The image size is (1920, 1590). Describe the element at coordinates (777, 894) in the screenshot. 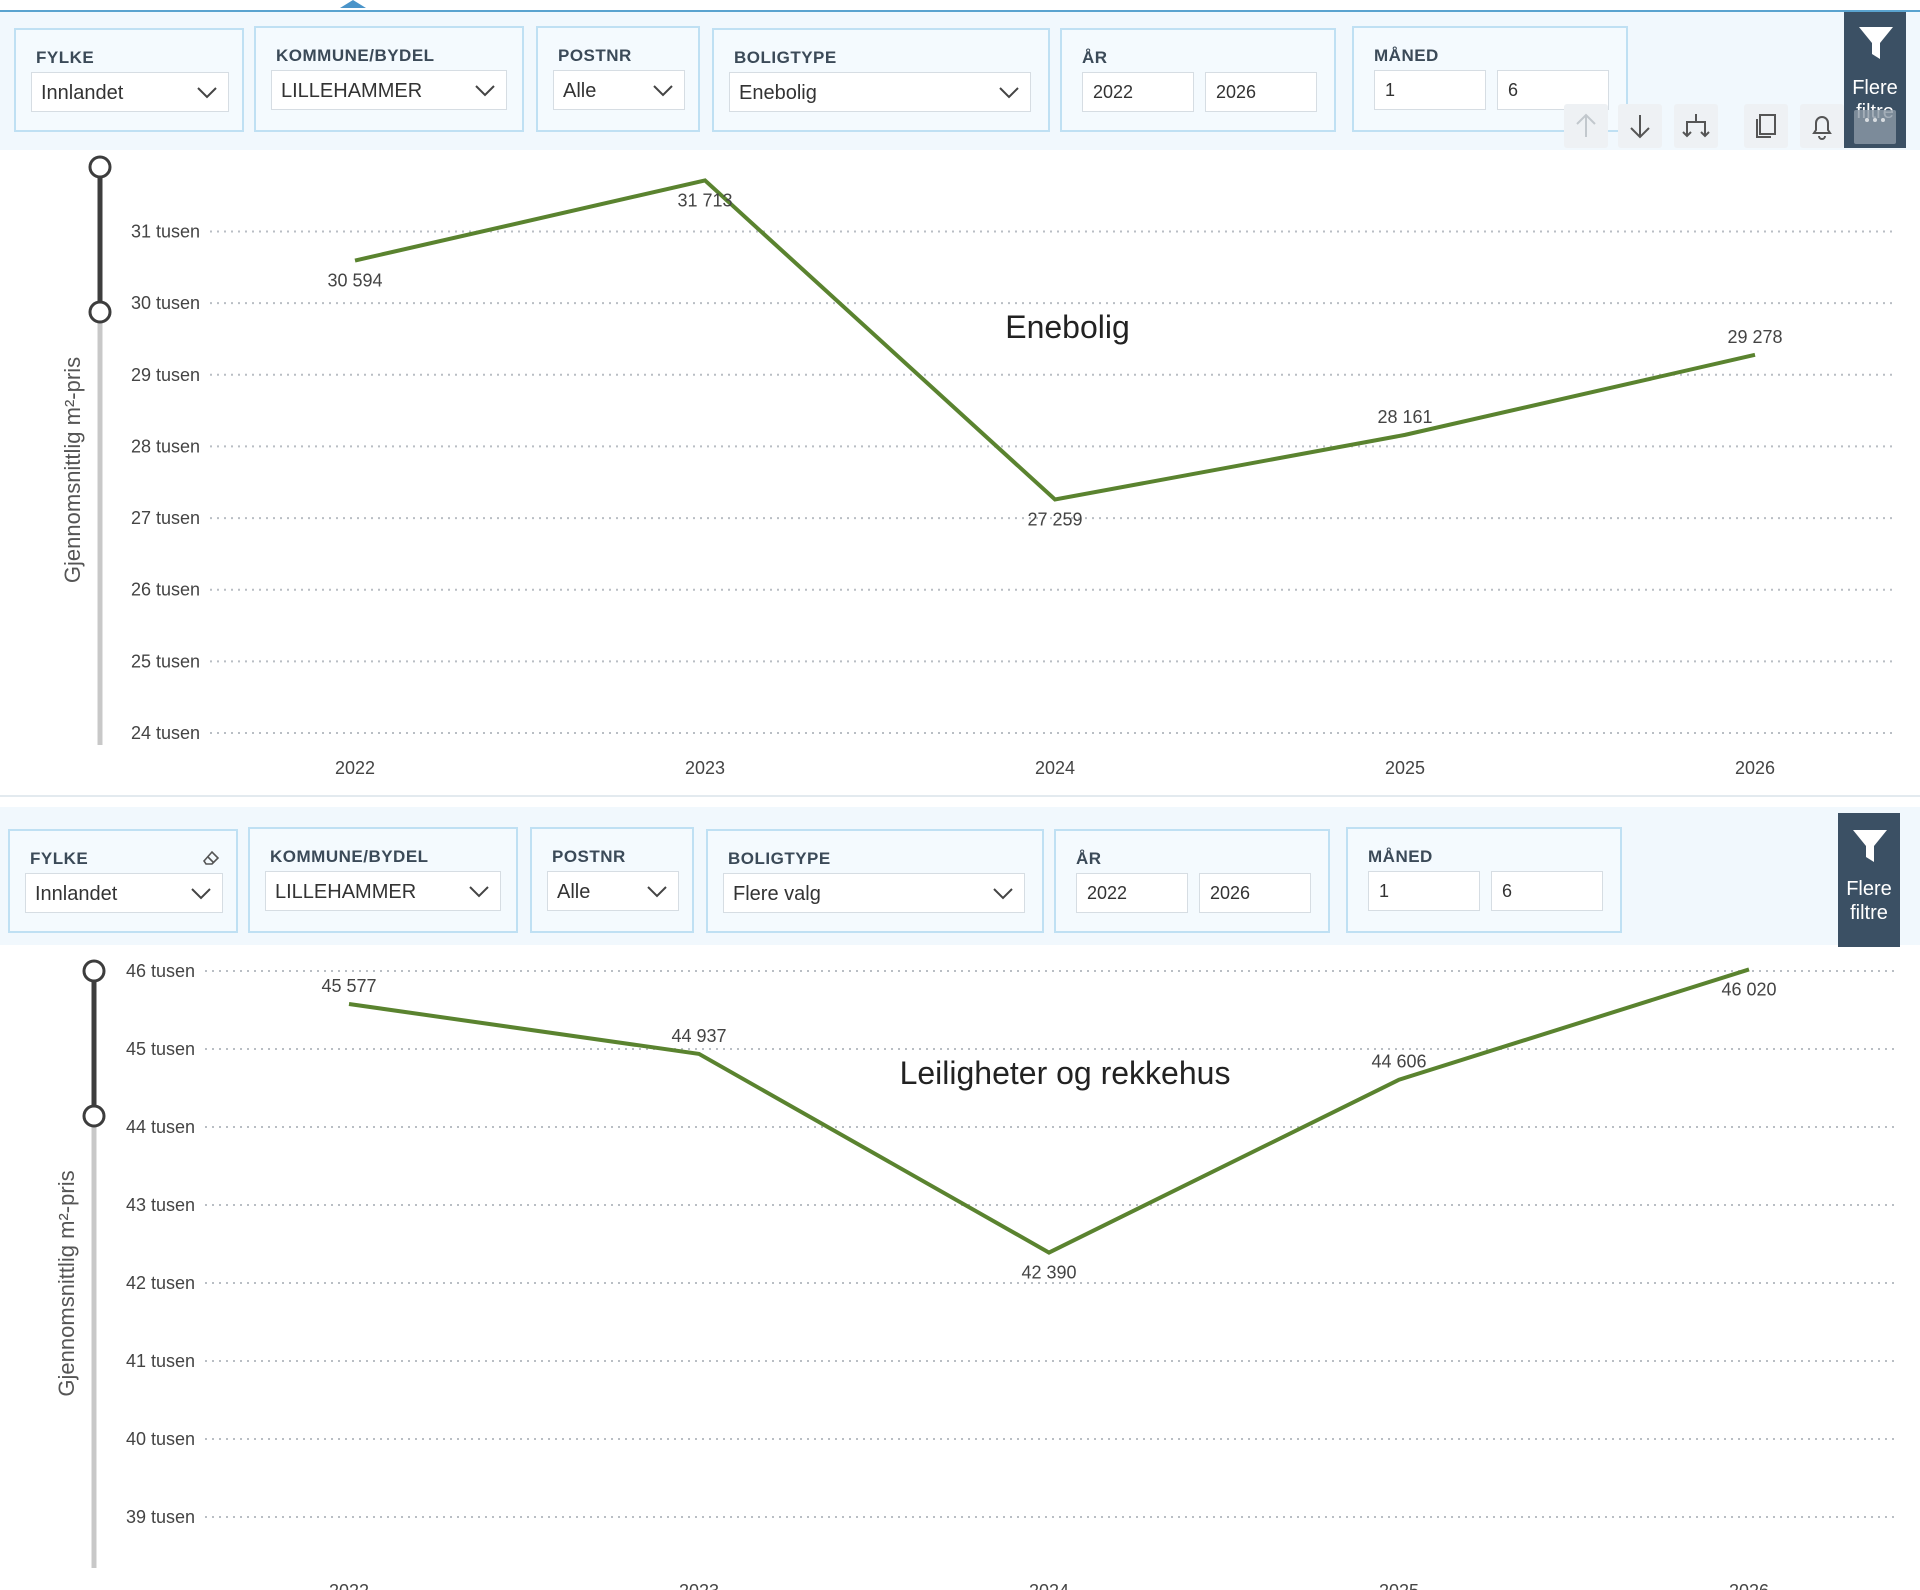

I see `boligtype-value: Flere valg` at that location.